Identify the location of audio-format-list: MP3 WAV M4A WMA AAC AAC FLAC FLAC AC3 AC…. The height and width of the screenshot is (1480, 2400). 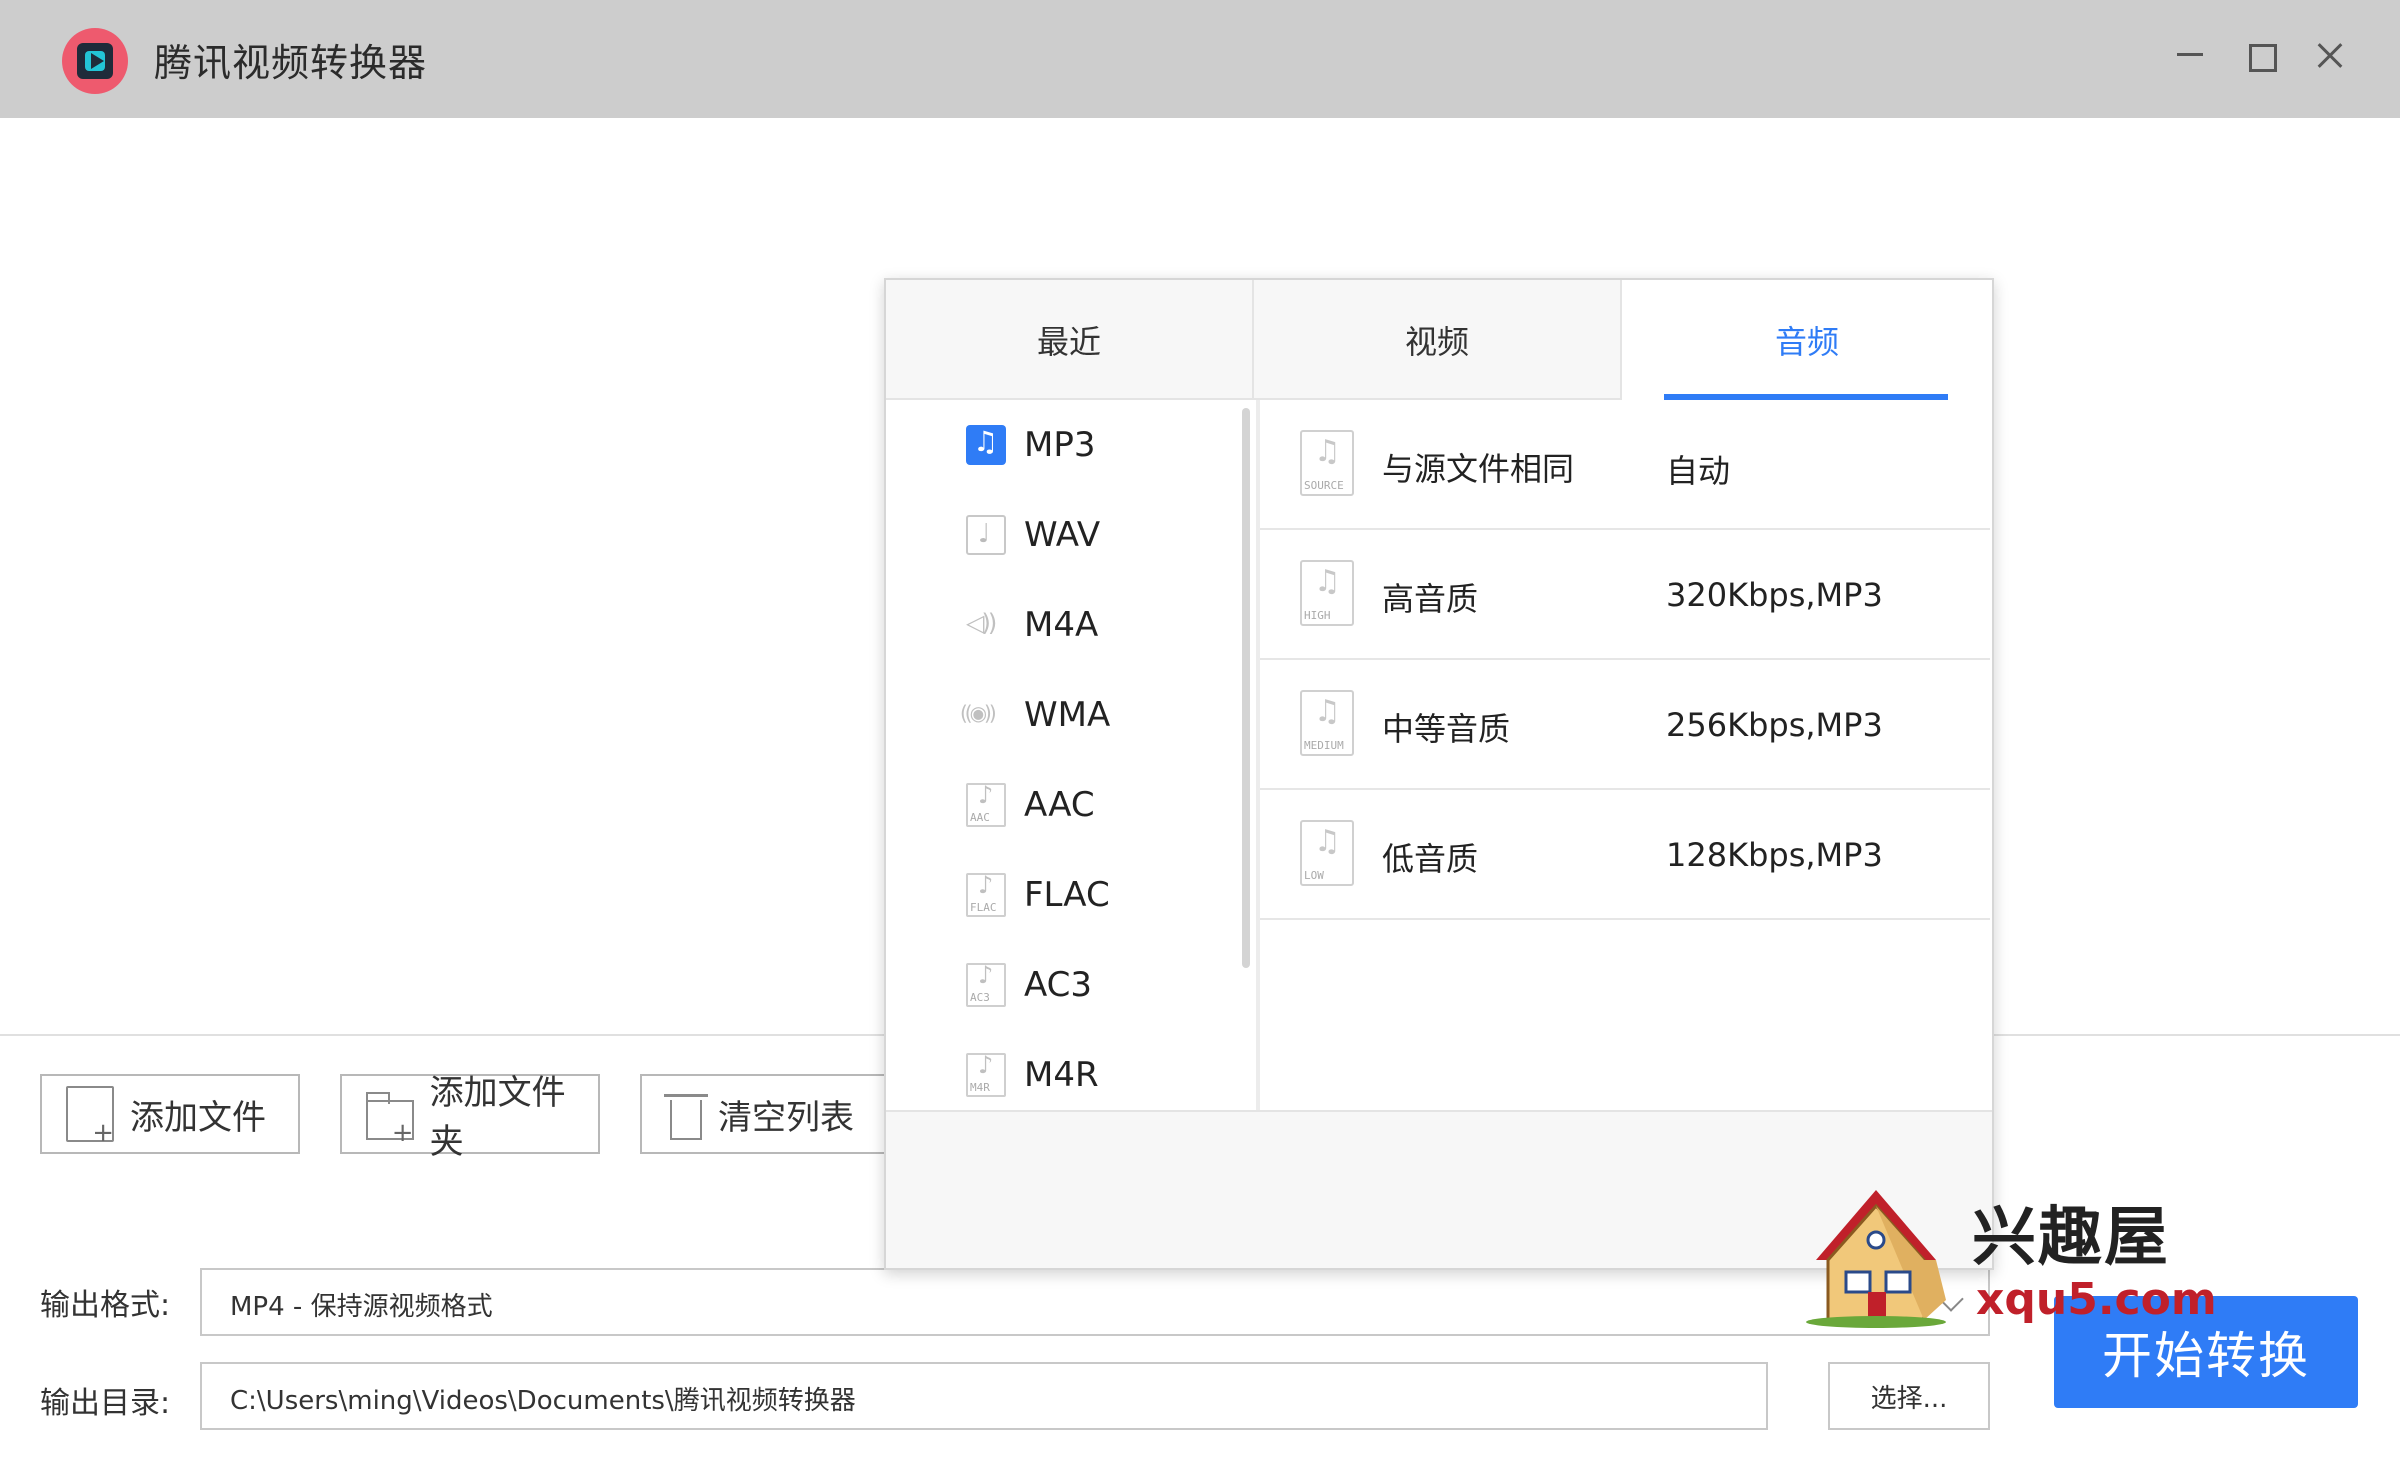
(1064, 755).